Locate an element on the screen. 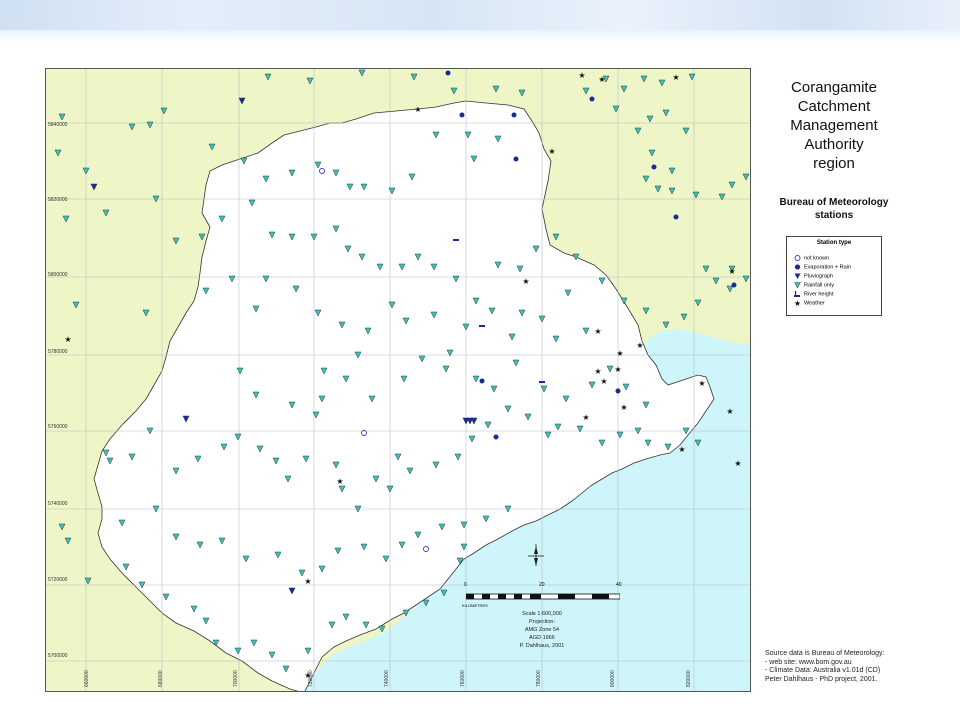 The width and height of the screenshot is (960, 720). legend-item-river-height: River height is located at coordinates (813, 294).